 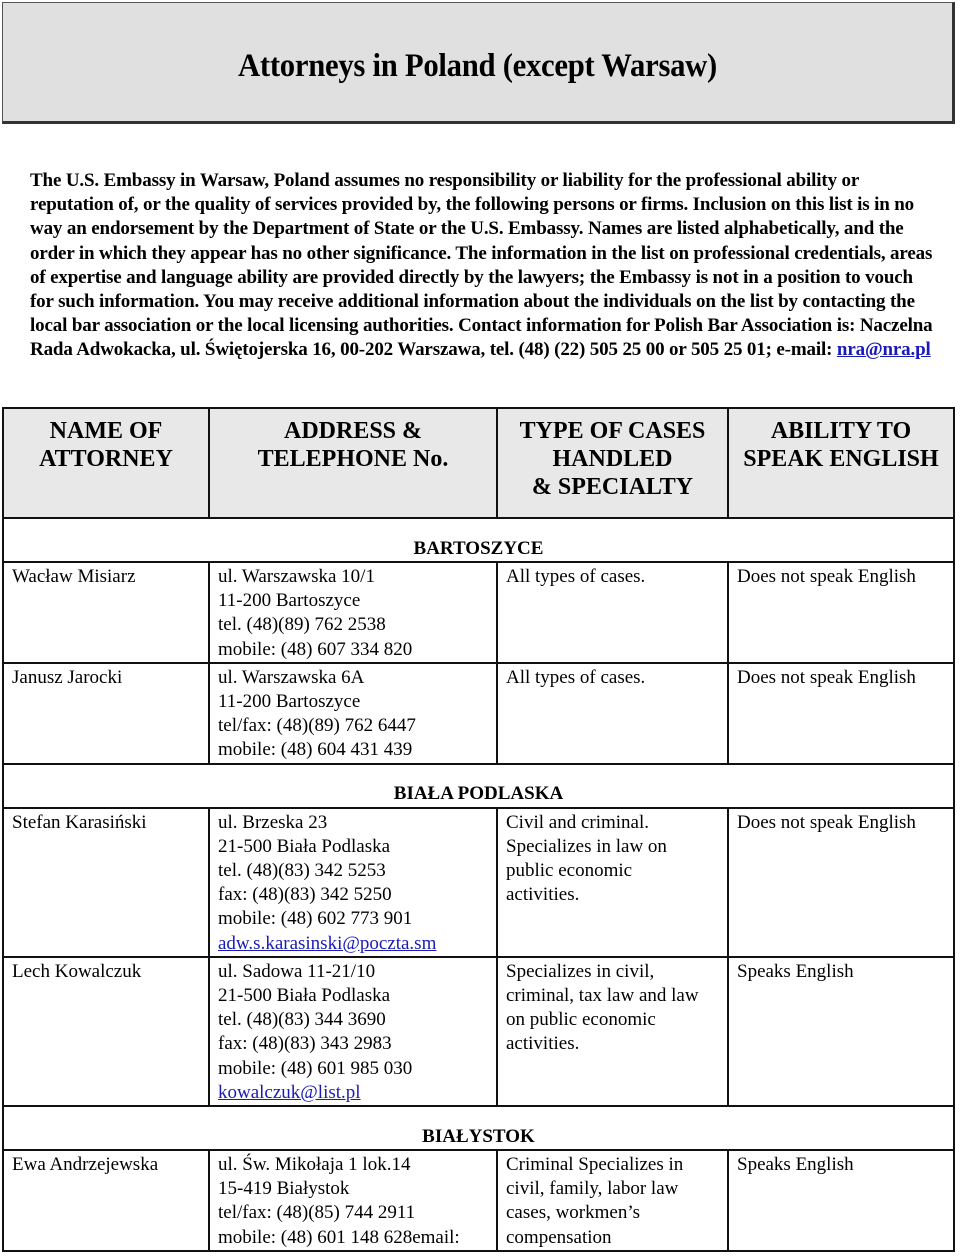 What do you see at coordinates (353, 944) in the screenshot?
I see `attorney-email-link: adw.s.karasinski@poczta.sm` at bounding box center [353, 944].